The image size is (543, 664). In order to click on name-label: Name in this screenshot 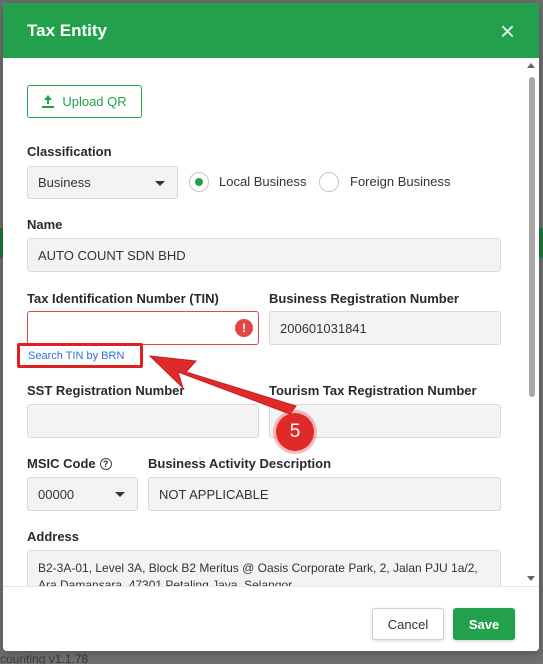, I will do `click(45, 224)`.